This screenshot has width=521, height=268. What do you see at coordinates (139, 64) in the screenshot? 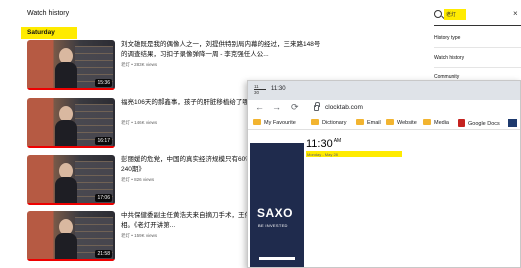
I see `video-meta: 老灯 • 283K views` at bounding box center [139, 64].